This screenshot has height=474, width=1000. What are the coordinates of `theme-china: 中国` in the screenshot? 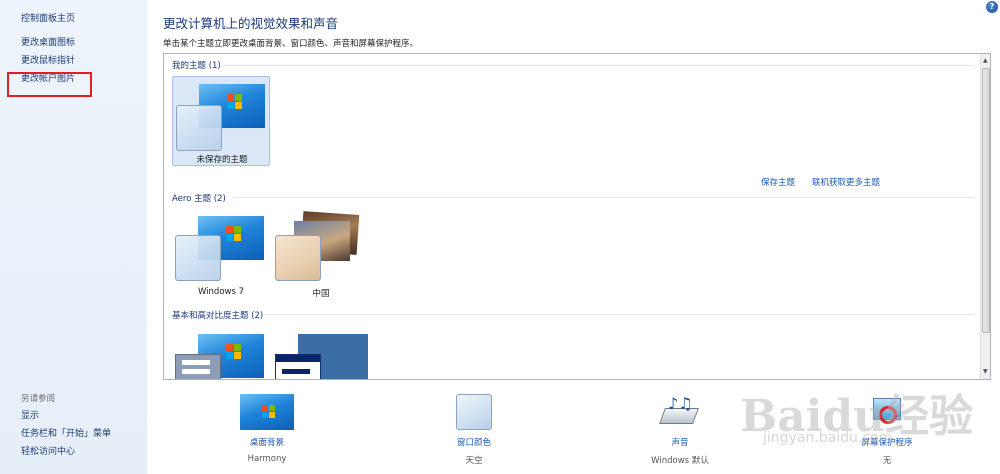 It's located at (321, 253).